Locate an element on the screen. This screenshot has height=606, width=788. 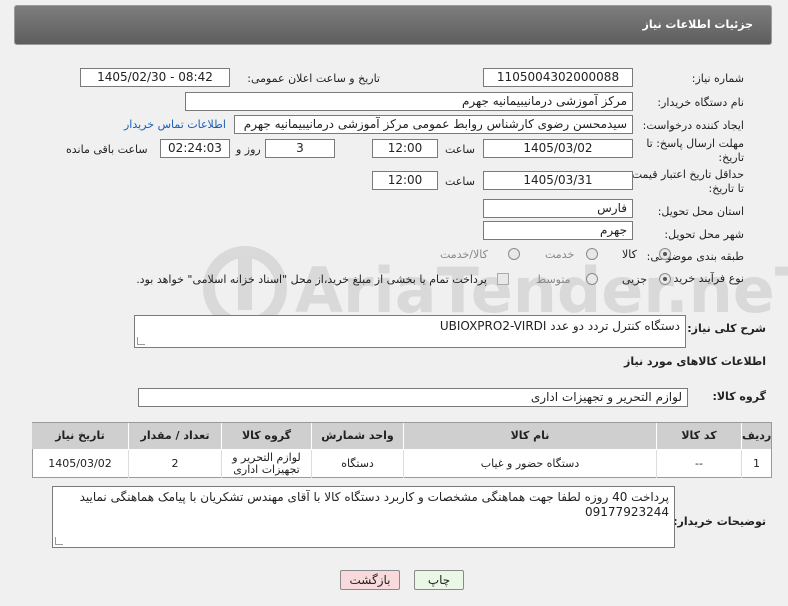
deadline-remaining-field: 02:24:03 is located at coordinates (195, 148).